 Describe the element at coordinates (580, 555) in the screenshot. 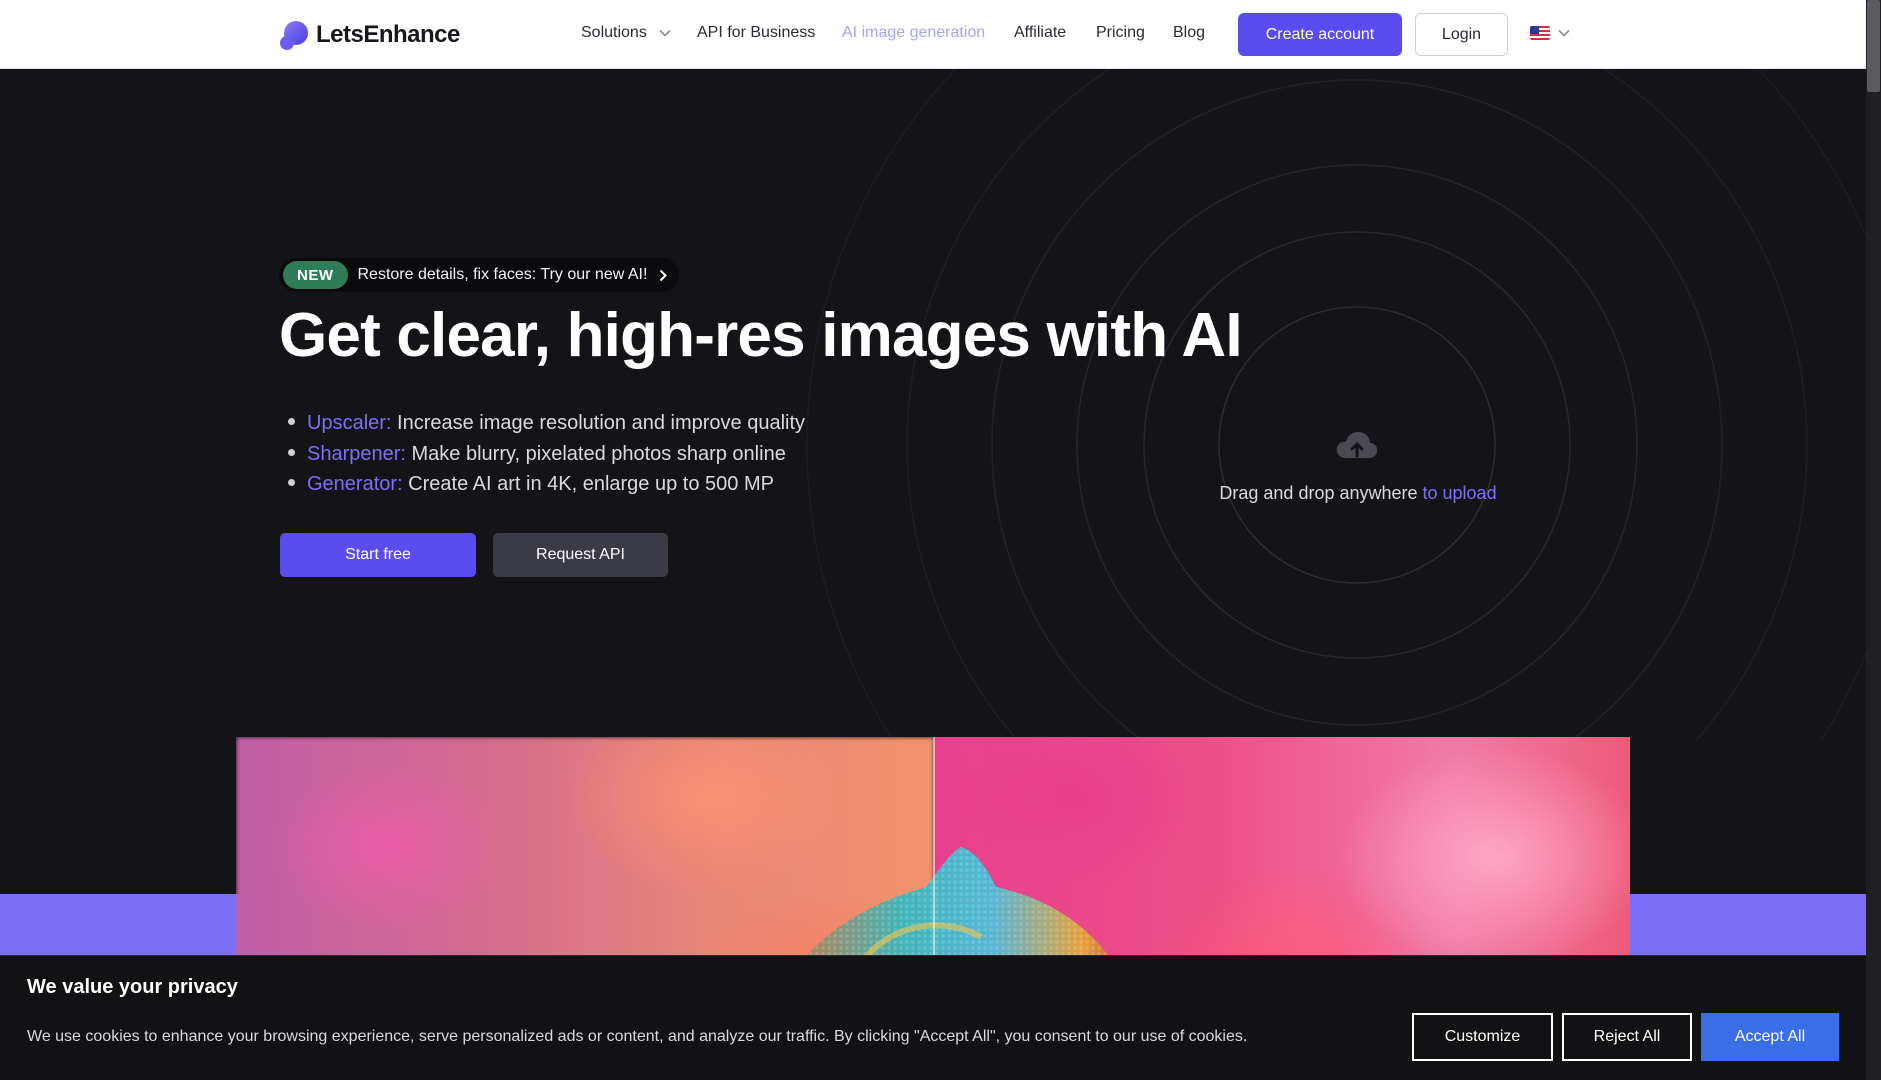

I see `request-api-button: Request API` at that location.